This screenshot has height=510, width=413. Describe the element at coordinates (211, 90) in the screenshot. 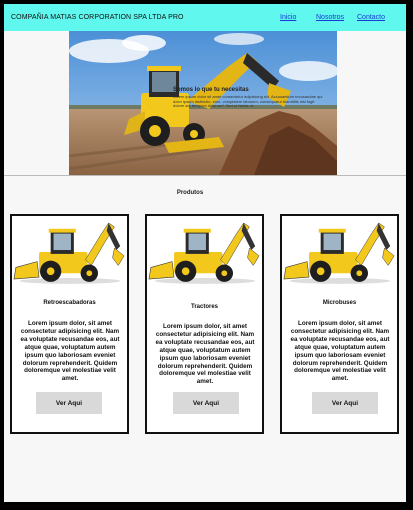

I see `hero-title: Somos lo que tu necesitas` at that location.